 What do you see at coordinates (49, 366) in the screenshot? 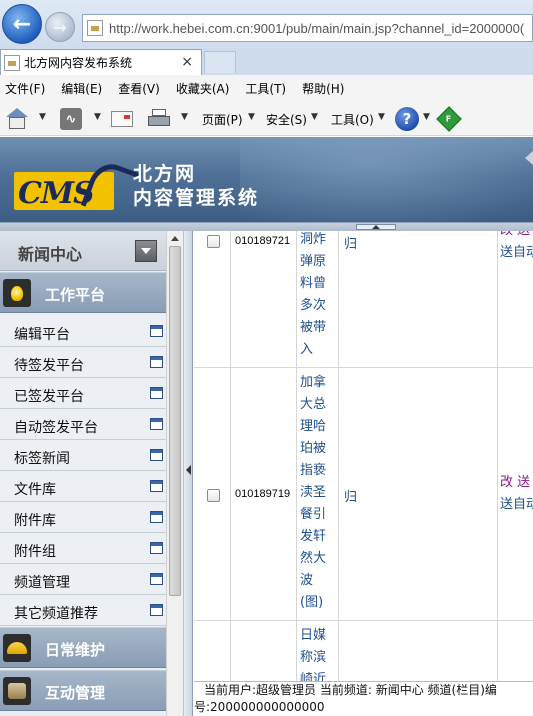
I see `sidebar-item-label: 待签发平台` at bounding box center [49, 366].